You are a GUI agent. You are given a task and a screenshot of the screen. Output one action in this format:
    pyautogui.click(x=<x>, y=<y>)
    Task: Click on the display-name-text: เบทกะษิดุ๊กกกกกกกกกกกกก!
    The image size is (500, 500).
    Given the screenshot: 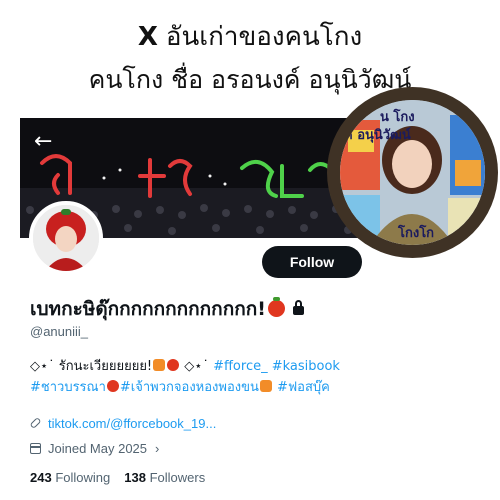 What is the action you would take?
    pyautogui.click(x=148, y=309)
    